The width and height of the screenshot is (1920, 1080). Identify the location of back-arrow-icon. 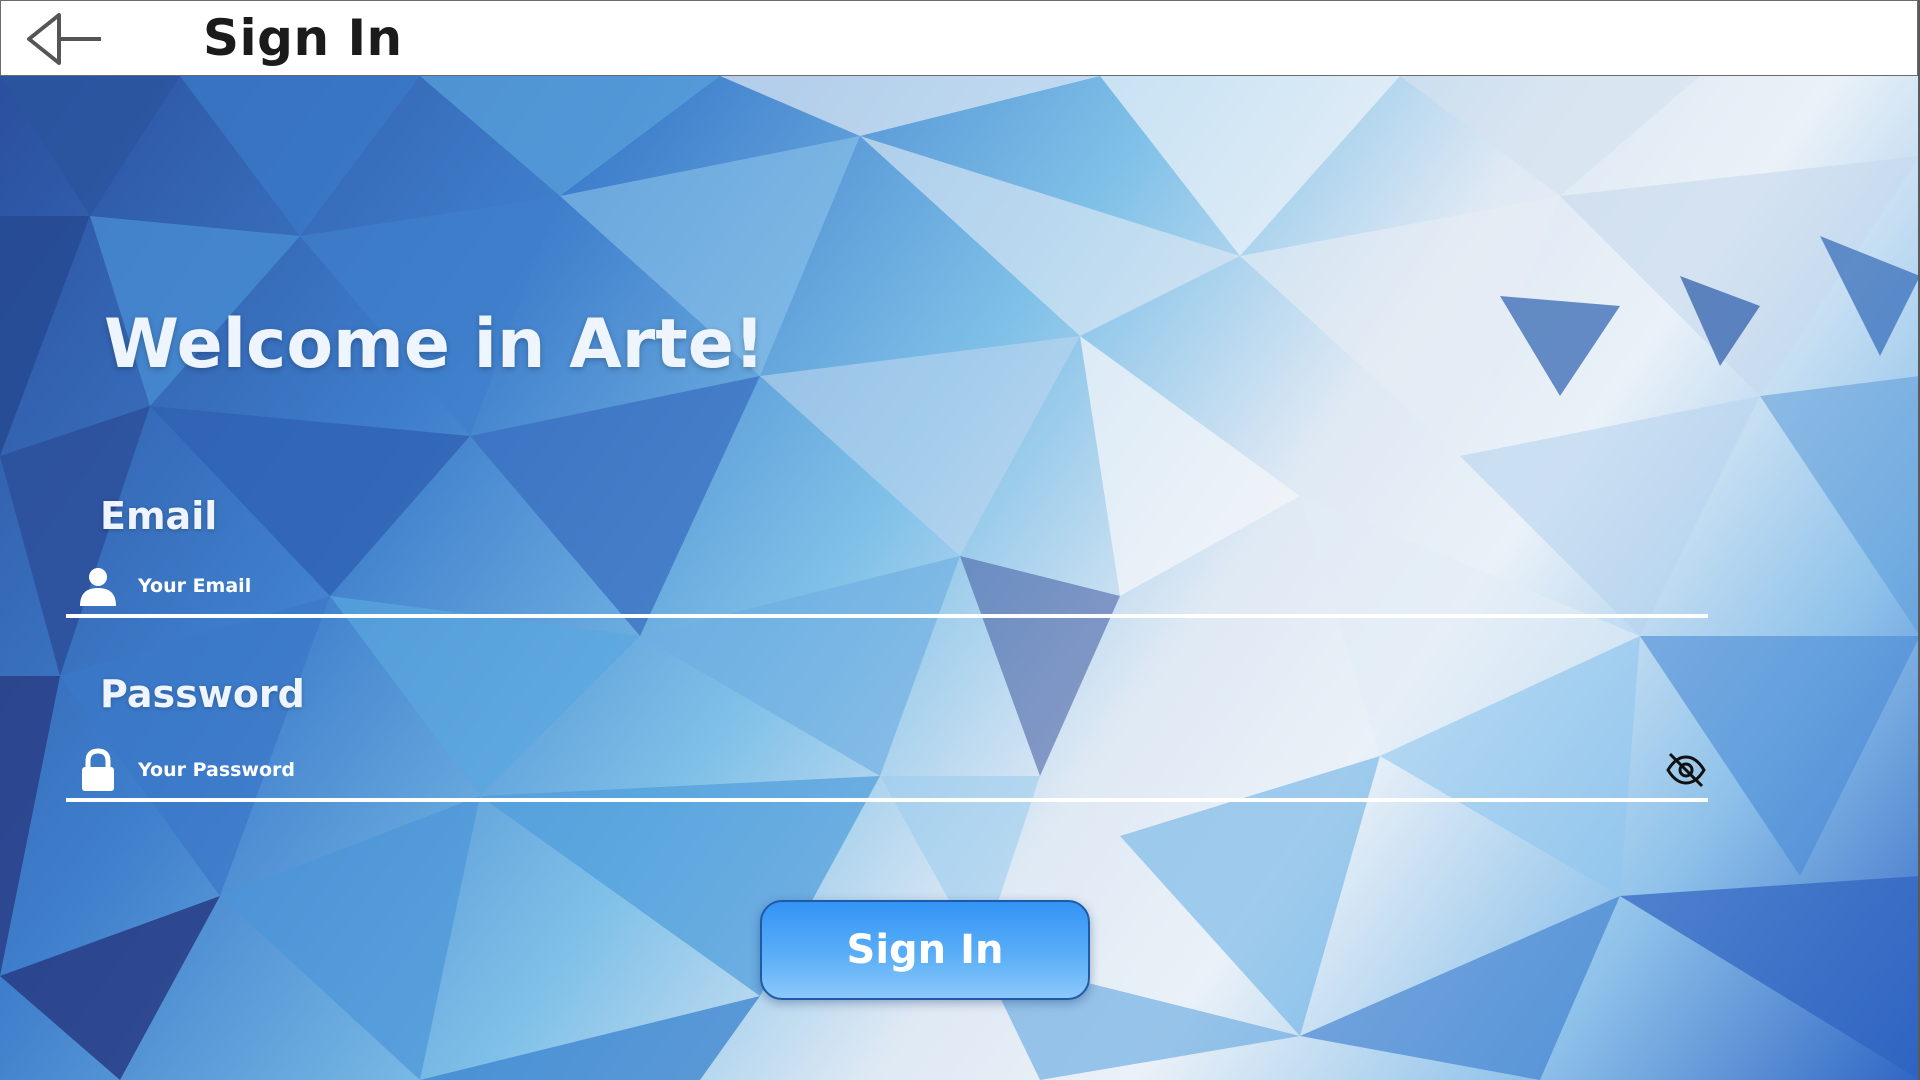
(64, 39).